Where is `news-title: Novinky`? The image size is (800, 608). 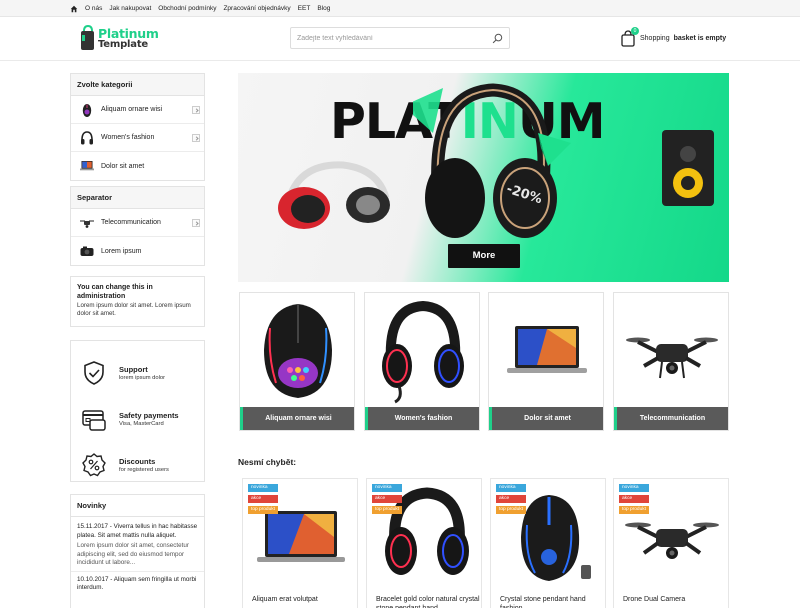
news-title: Novinky is located at coordinates (137, 506).